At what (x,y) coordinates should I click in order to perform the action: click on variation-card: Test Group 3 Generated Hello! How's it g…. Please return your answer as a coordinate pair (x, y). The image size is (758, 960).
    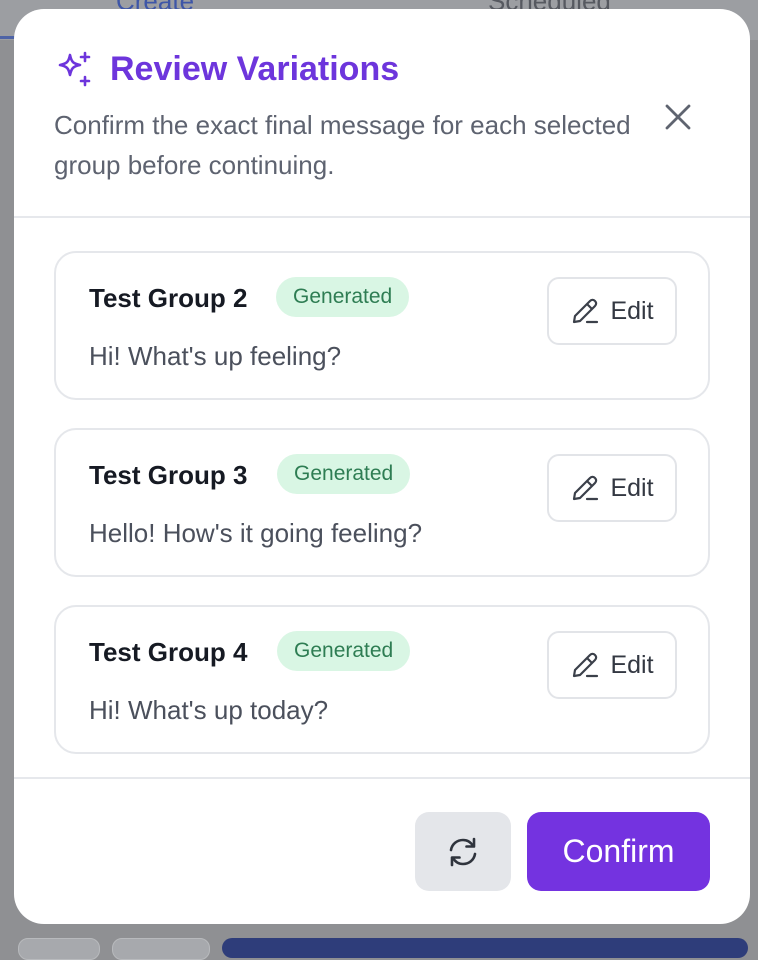
    Looking at the image, I should click on (382, 502).